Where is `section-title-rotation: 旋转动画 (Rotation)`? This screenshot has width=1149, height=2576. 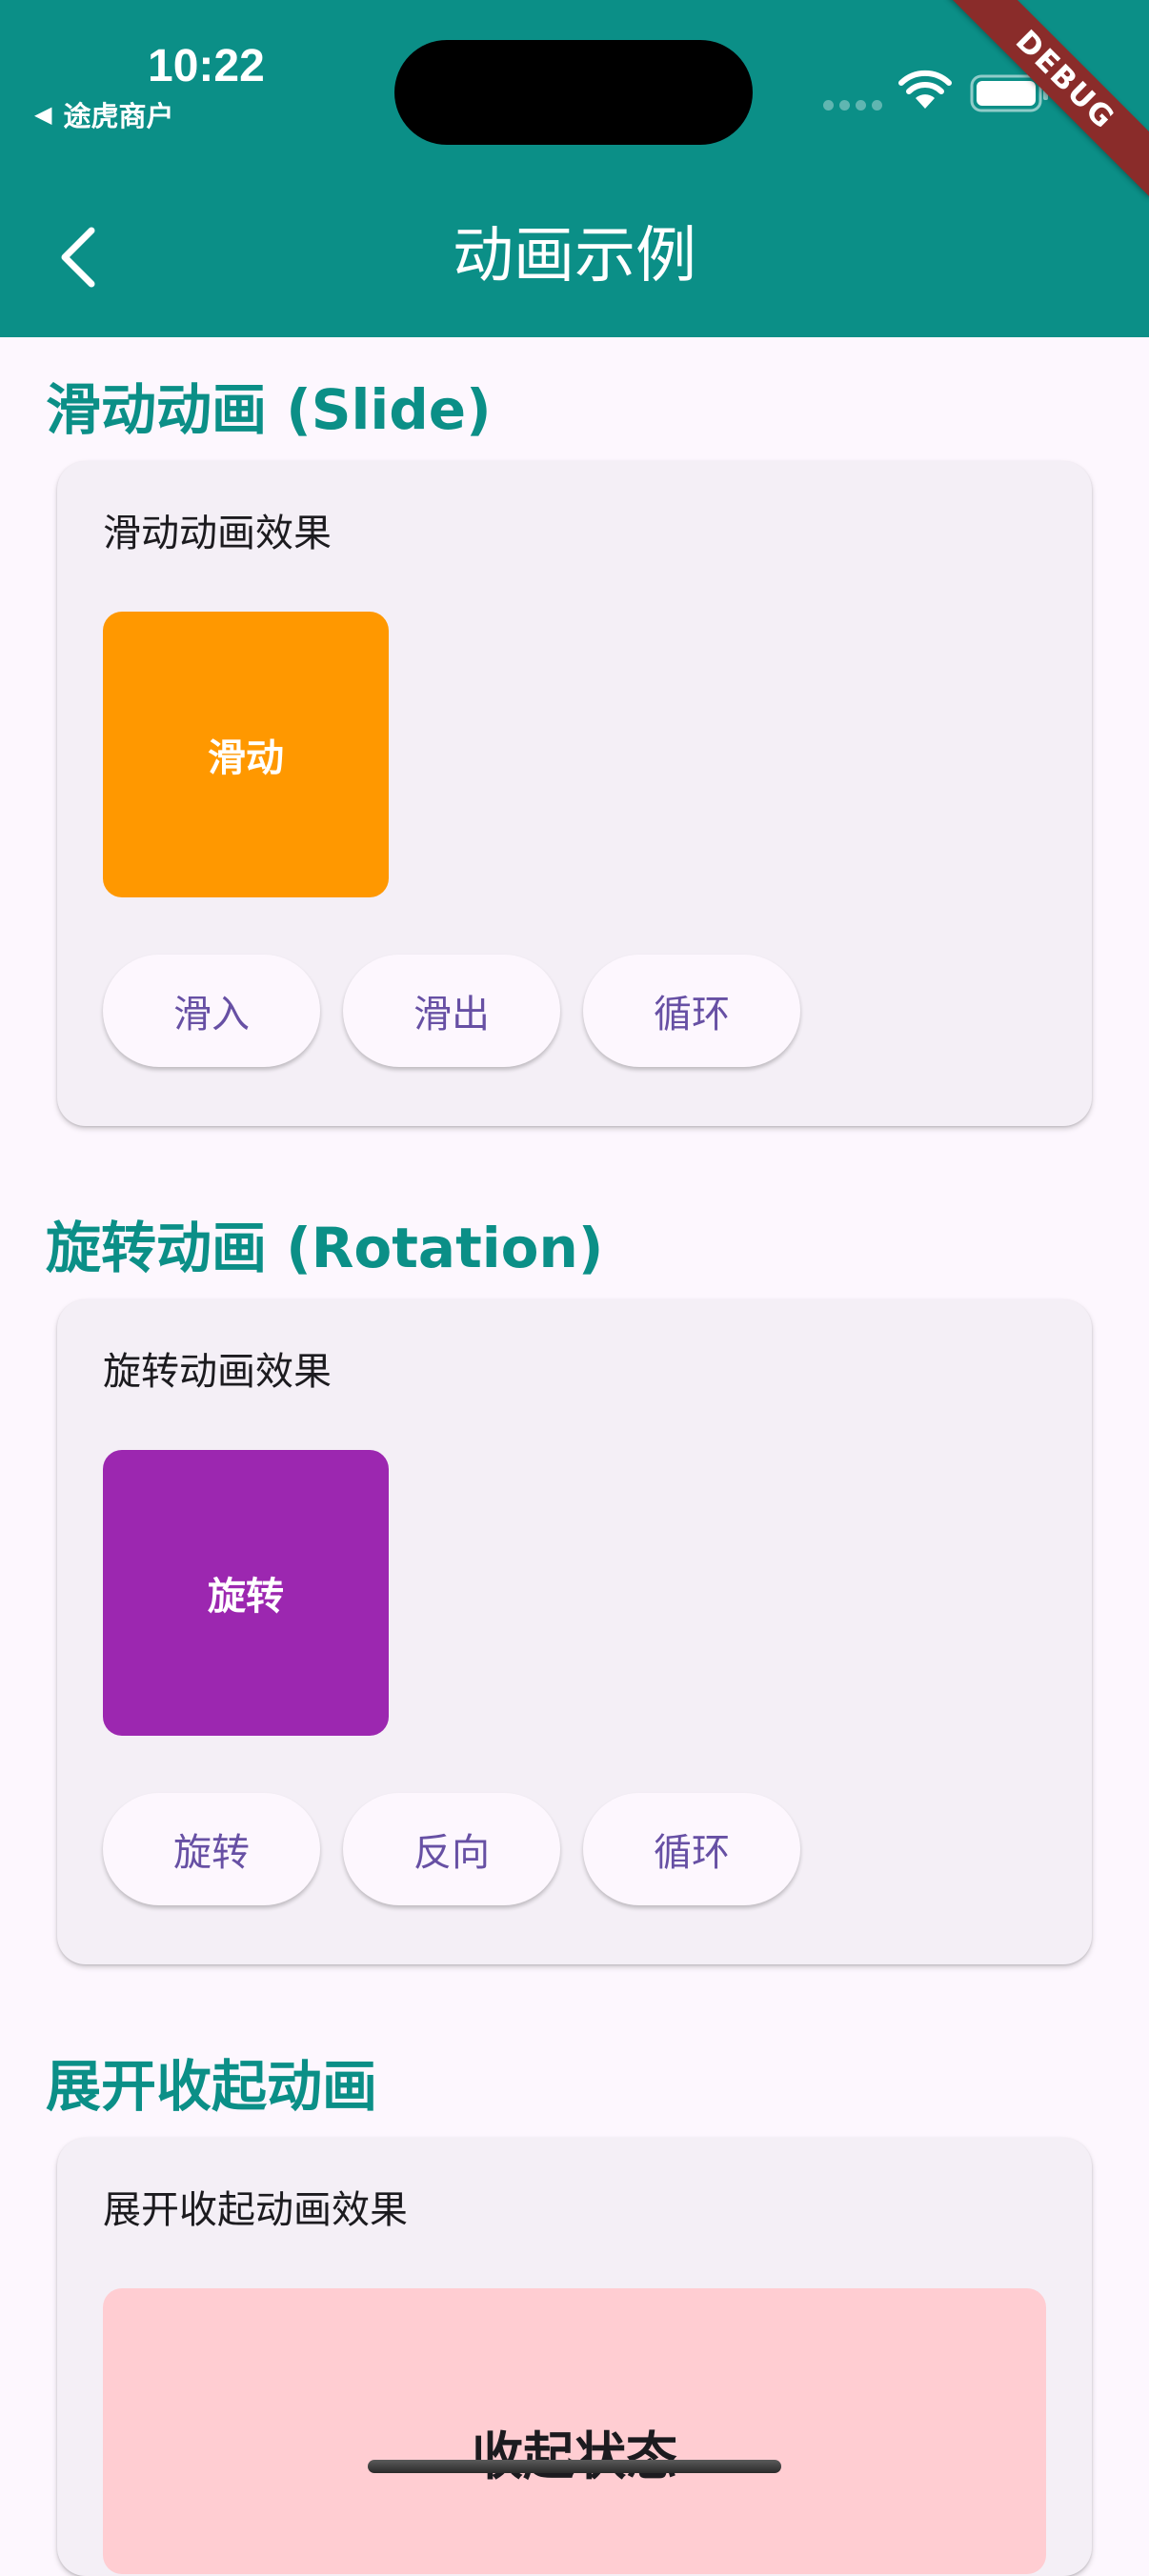
section-title-rotation: 旋转动画 (Rotation) is located at coordinates (325, 1248).